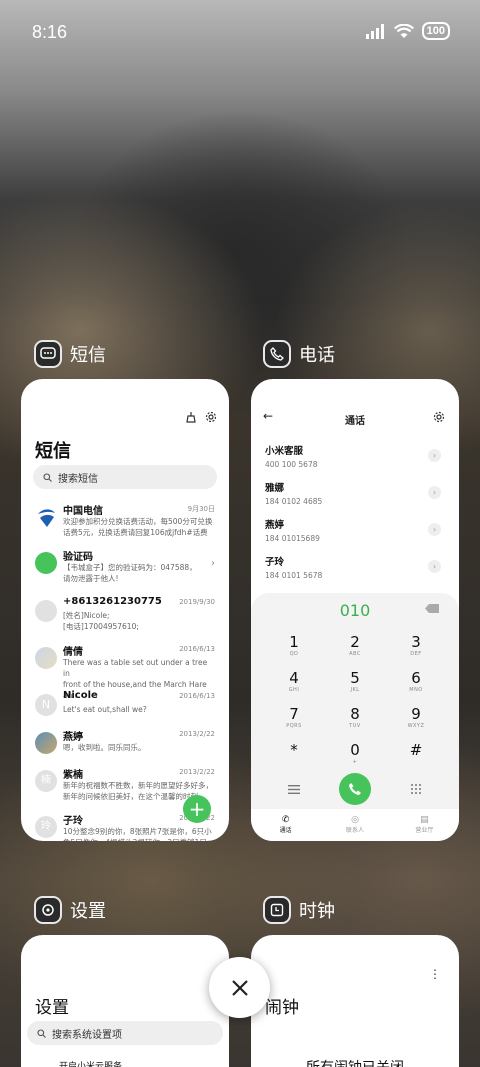  I want to click on sms-app-header: 短信, so click(70, 354).